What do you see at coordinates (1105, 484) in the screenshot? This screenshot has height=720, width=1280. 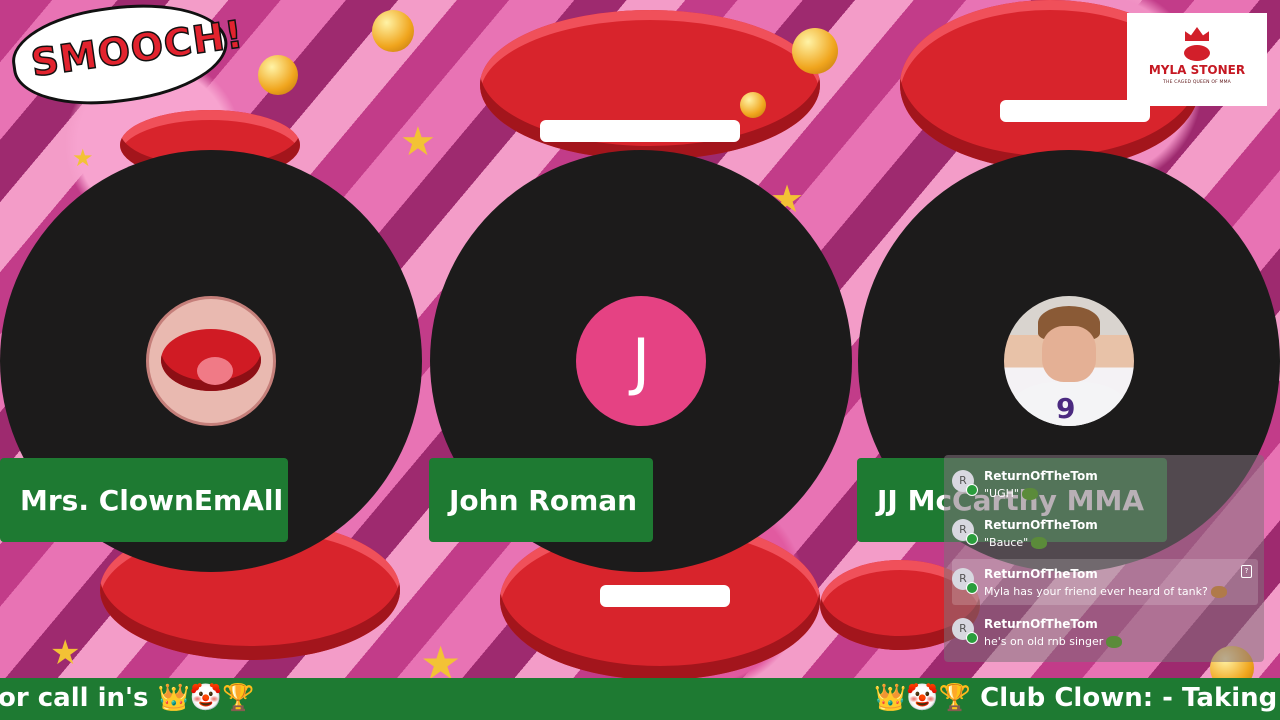 I see `chat-message: R ReturnOfTheTom "UGH"` at bounding box center [1105, 484].